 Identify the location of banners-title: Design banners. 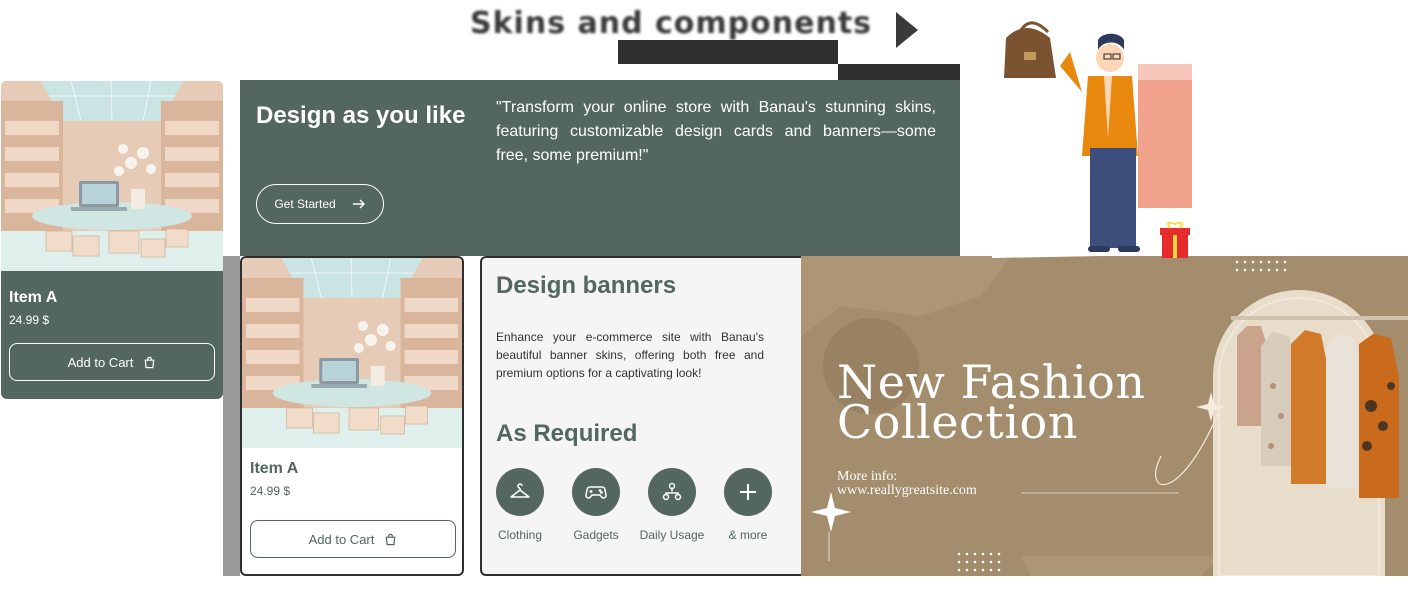
(586, 285).